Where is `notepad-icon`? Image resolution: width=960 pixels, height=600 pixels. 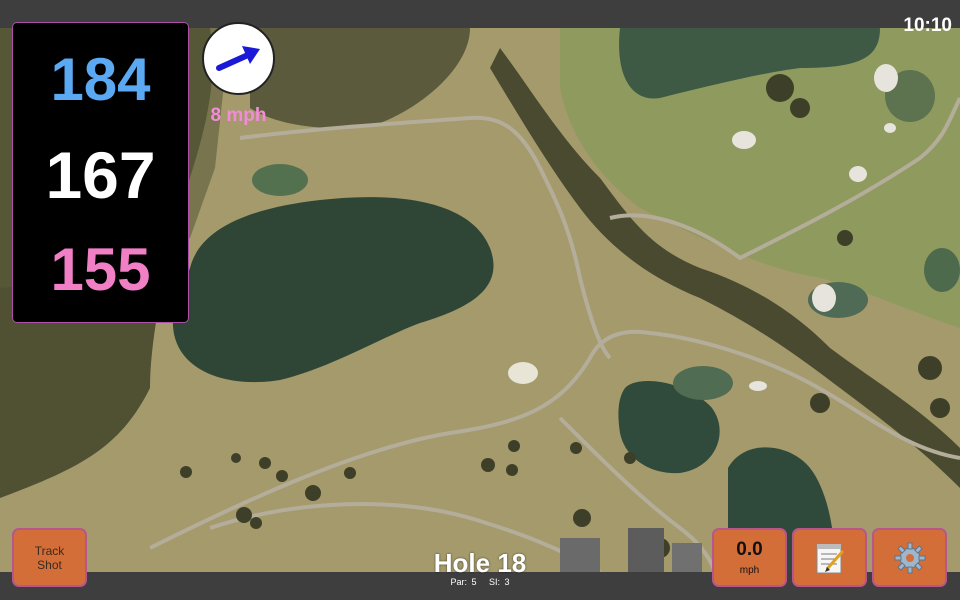 notepad-icon is located at coordinates (830, 558).